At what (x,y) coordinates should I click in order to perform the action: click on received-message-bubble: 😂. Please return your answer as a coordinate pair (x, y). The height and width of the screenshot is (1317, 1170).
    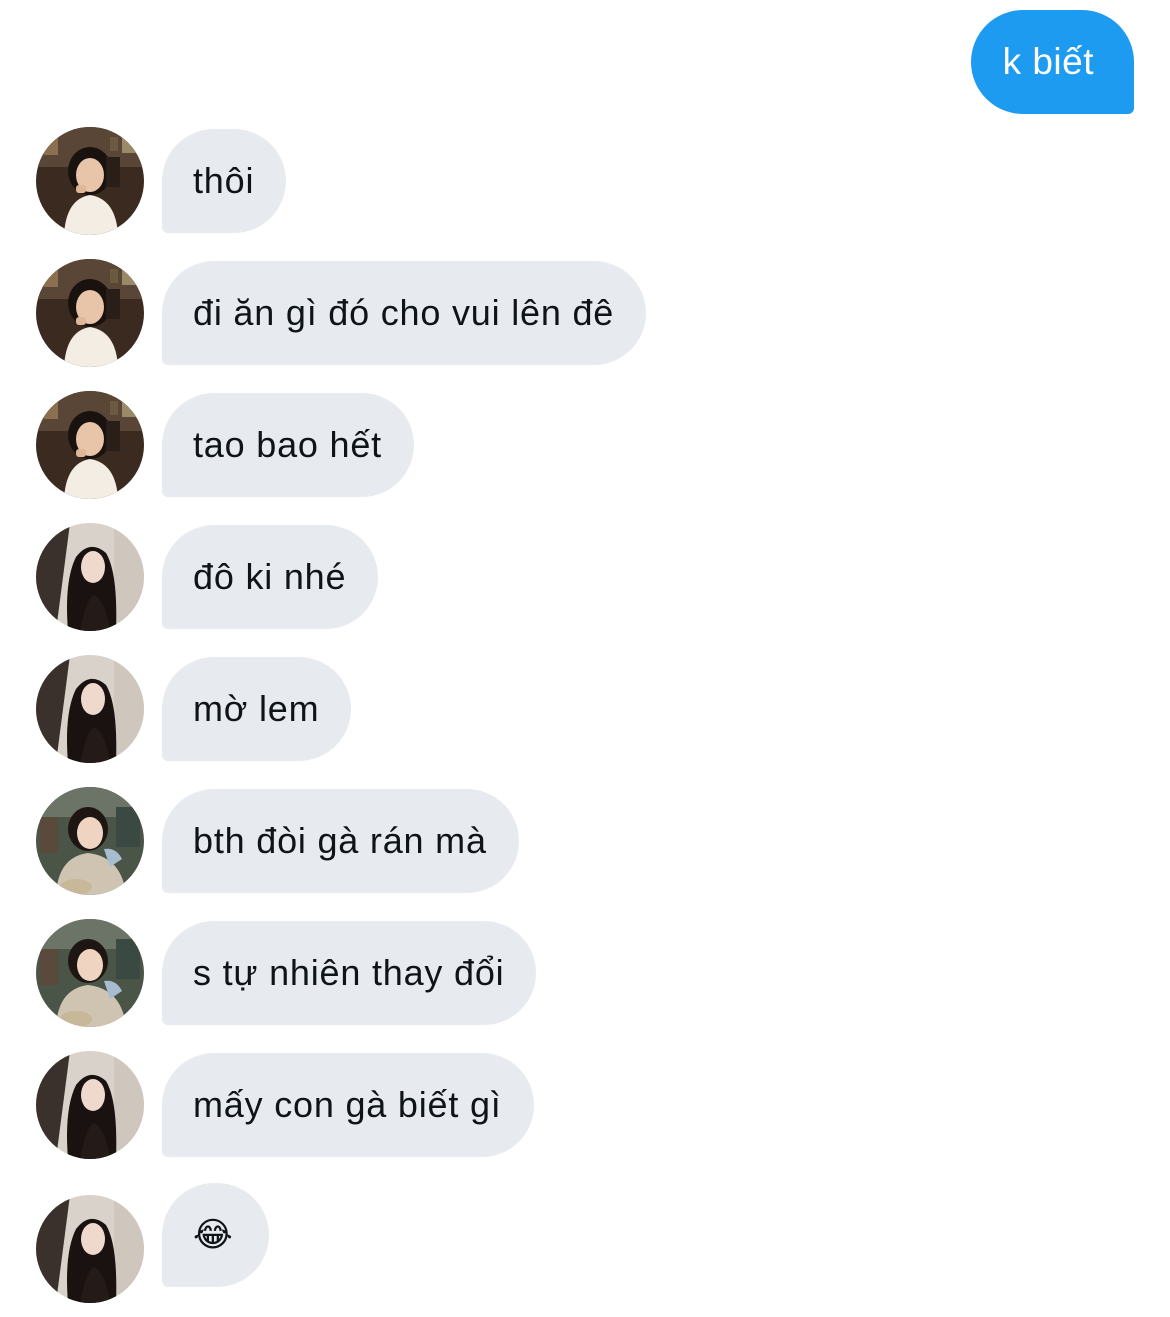
    Looking at the image, I should click on (215, 1235).